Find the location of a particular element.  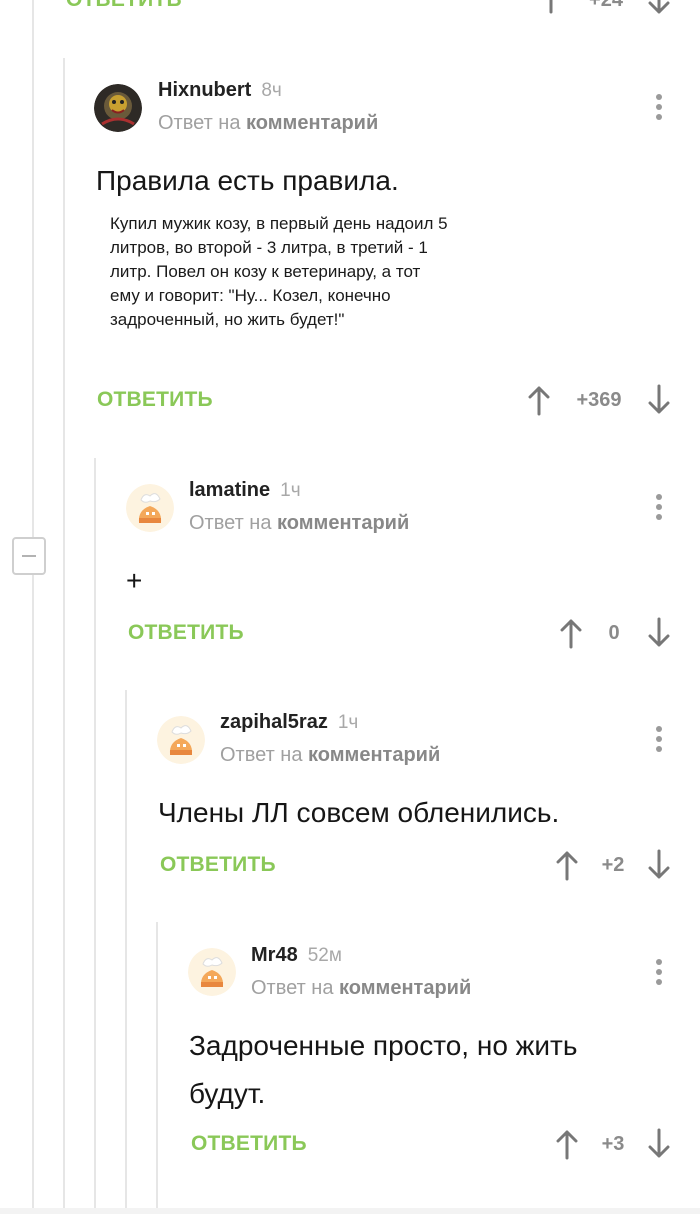

username-text: zapihal5raz is located at coordinates (274, 722).